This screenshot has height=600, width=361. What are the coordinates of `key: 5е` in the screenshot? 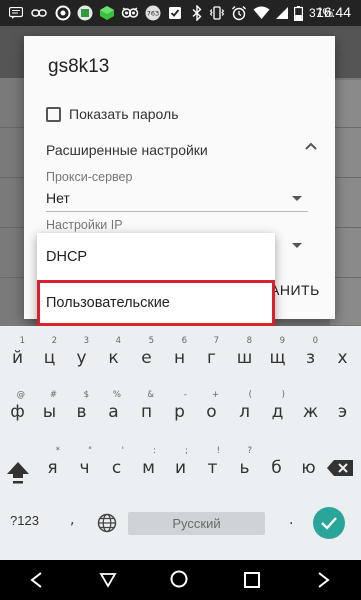 It's located at (146, 358).